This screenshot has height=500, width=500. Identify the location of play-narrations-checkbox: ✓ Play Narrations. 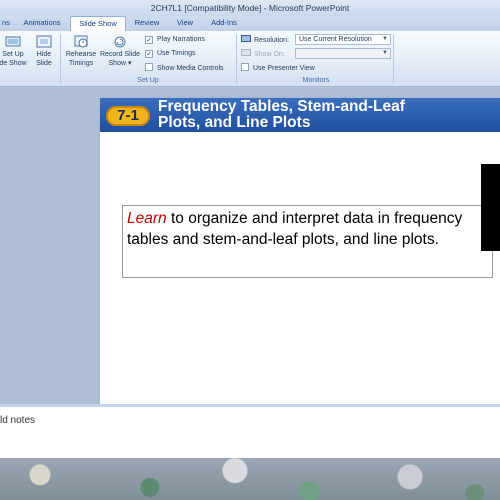
(175, 40).